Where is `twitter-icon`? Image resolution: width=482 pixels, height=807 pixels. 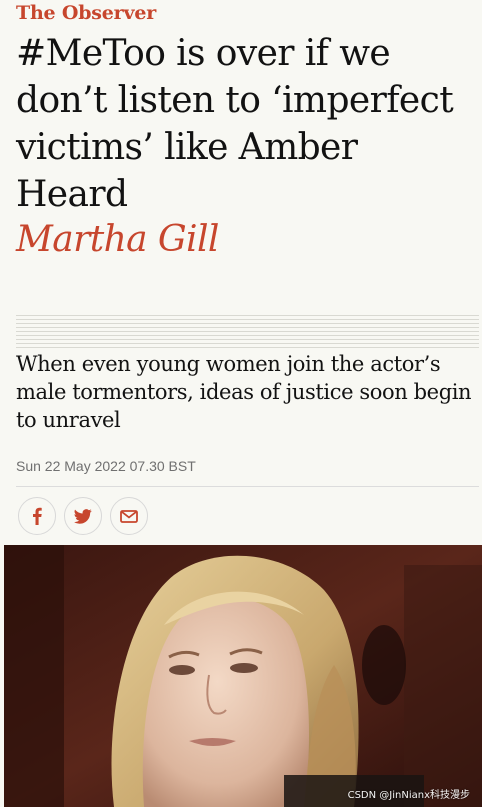 twitter-icon is located at coordinates (83, 516).